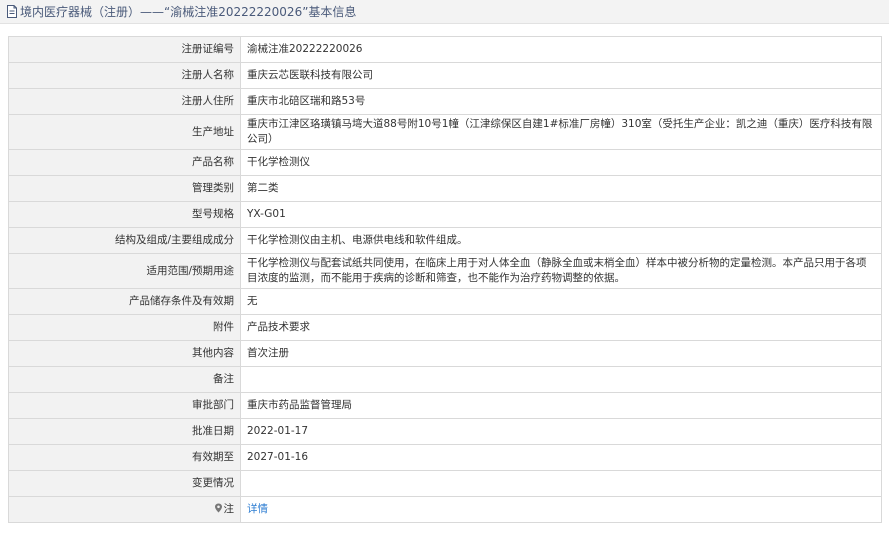  I want to click on field-value: 首次注册, so click(561, 353).